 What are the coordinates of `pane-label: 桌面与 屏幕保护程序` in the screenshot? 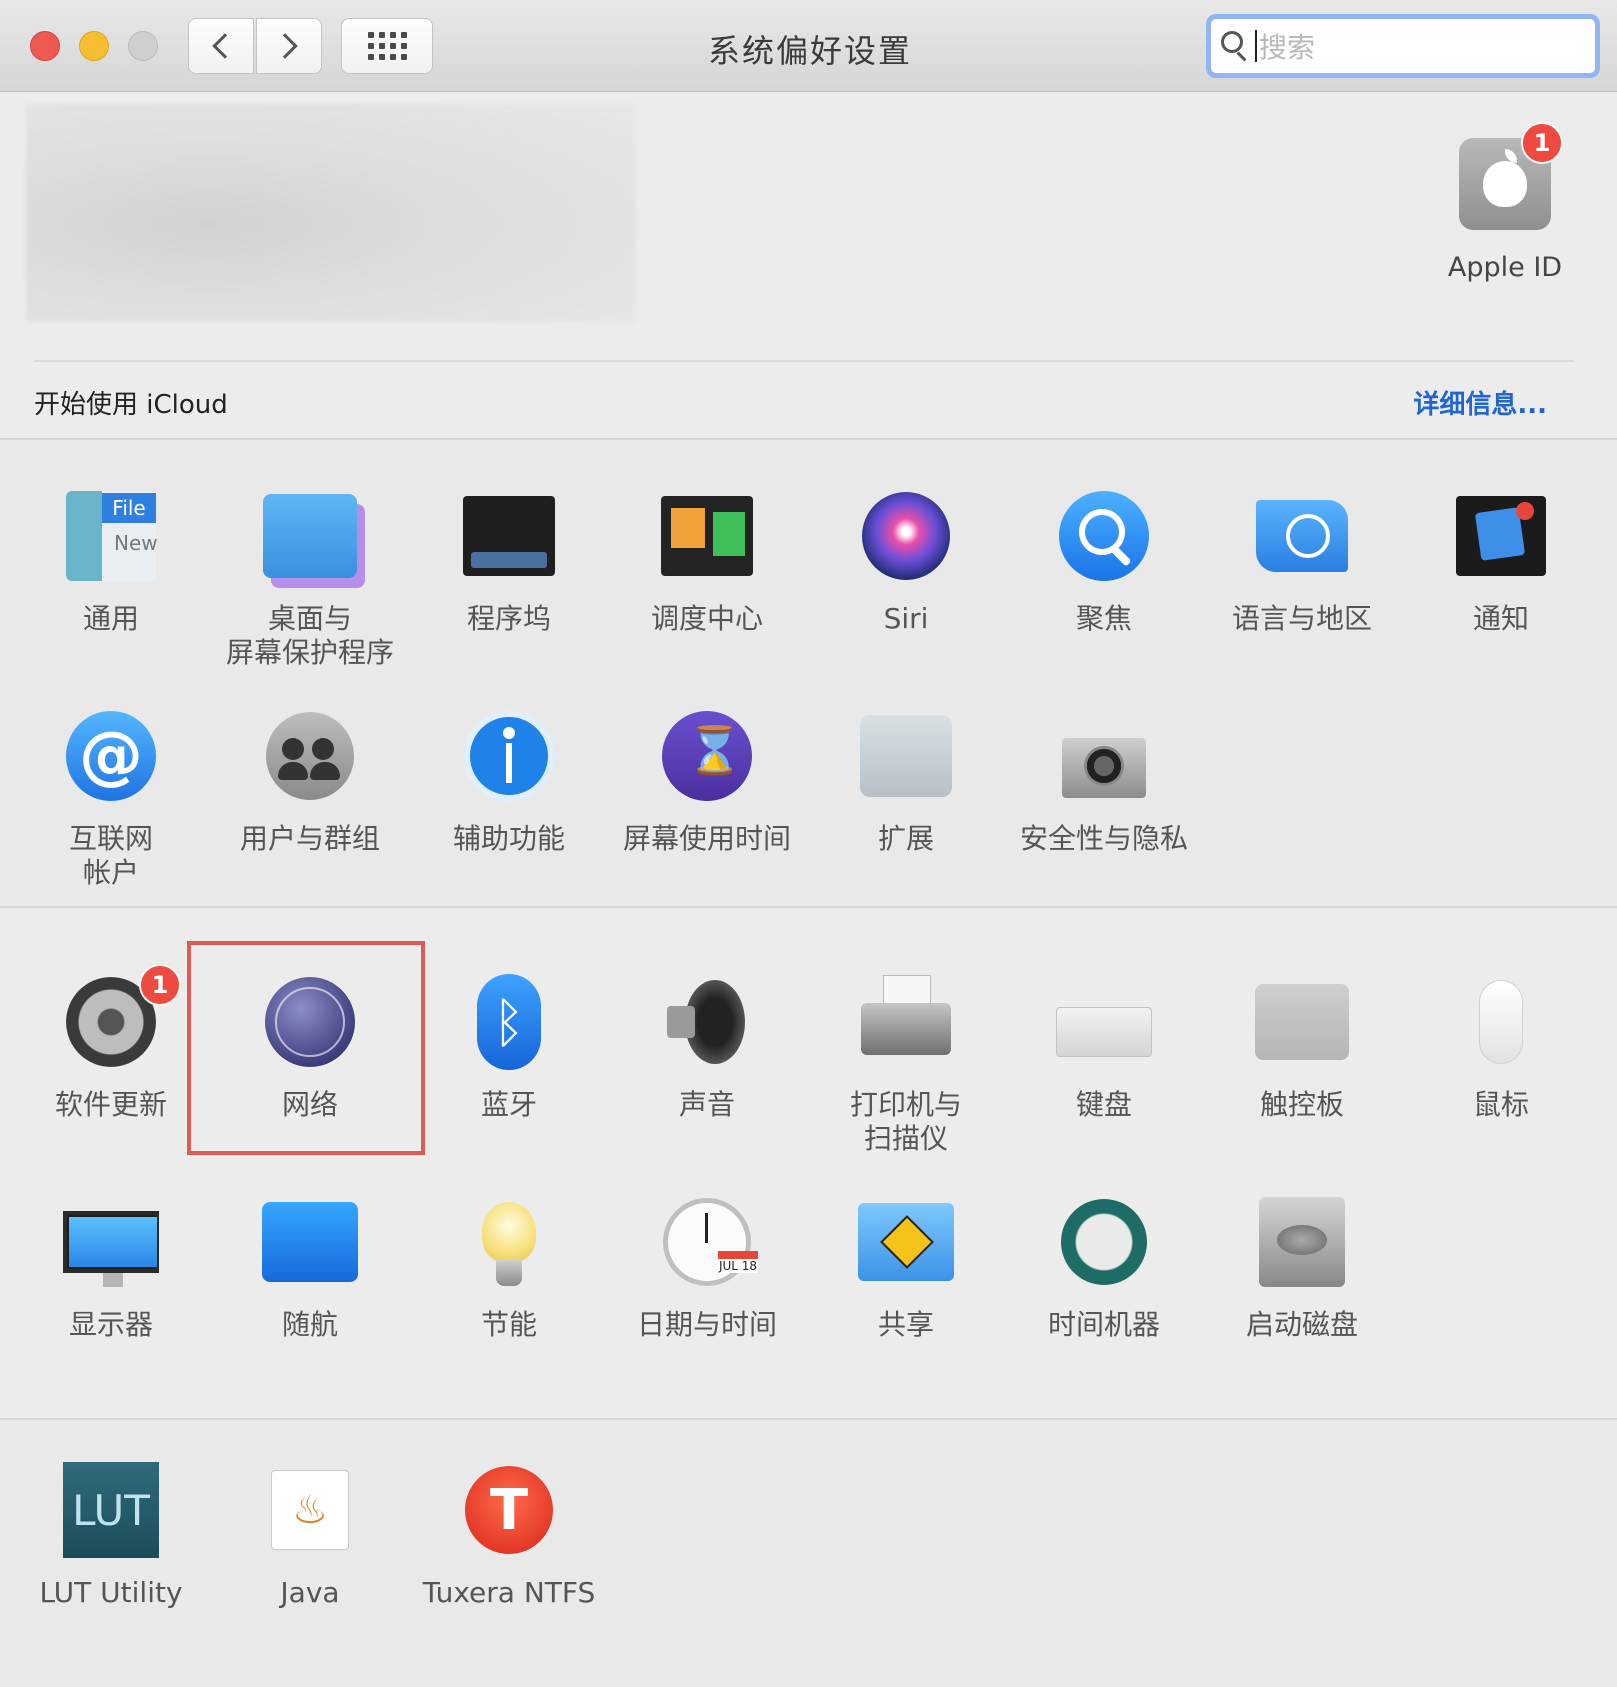 It's located at (309, 635).